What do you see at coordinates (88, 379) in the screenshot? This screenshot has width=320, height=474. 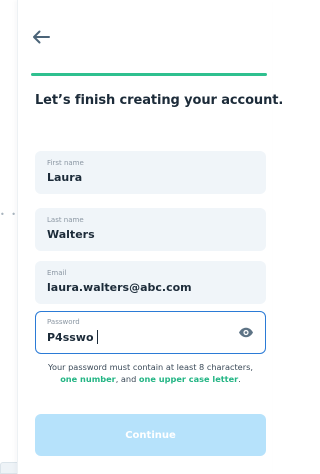 I see `hint-highlight-number: one number` at bounding box center [88, 379].